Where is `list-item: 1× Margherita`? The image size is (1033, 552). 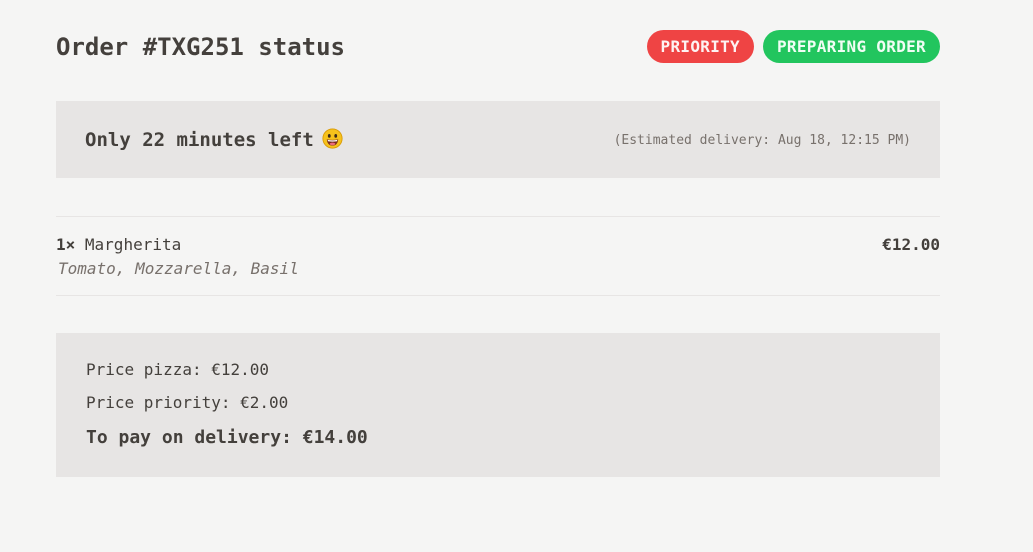 list-item: 1× Margherita is located at coordinates (118, 245).